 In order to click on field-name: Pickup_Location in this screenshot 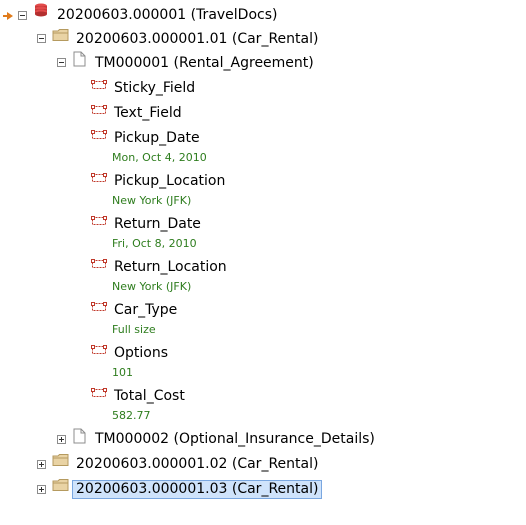, I will do `click(170, 181)`.